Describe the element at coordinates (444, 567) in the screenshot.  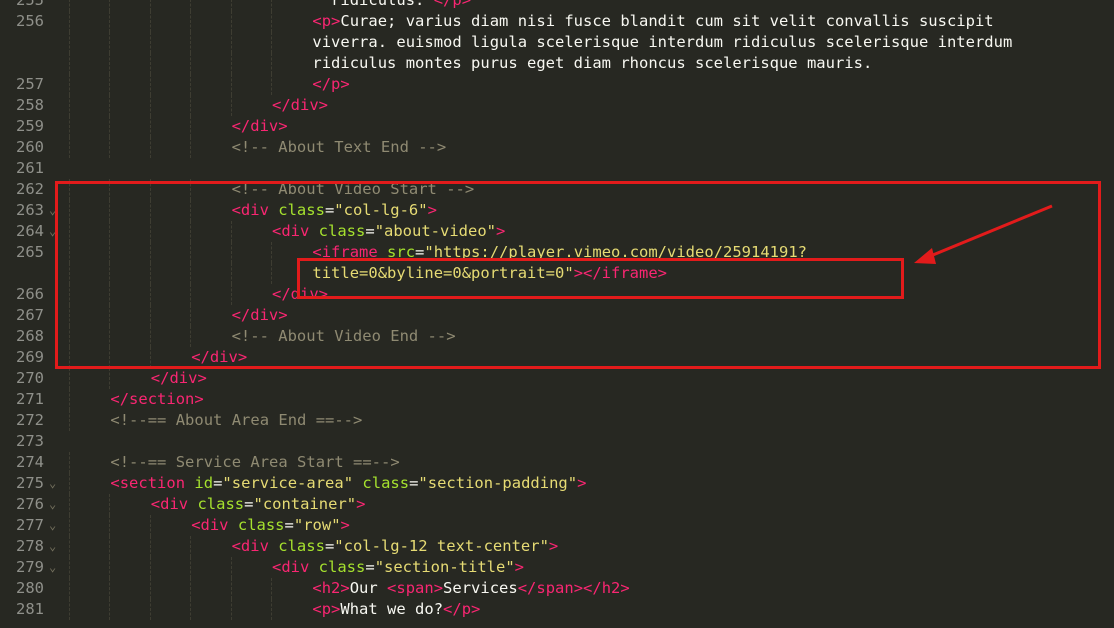
I see `code-token: "section-title"` at that location.